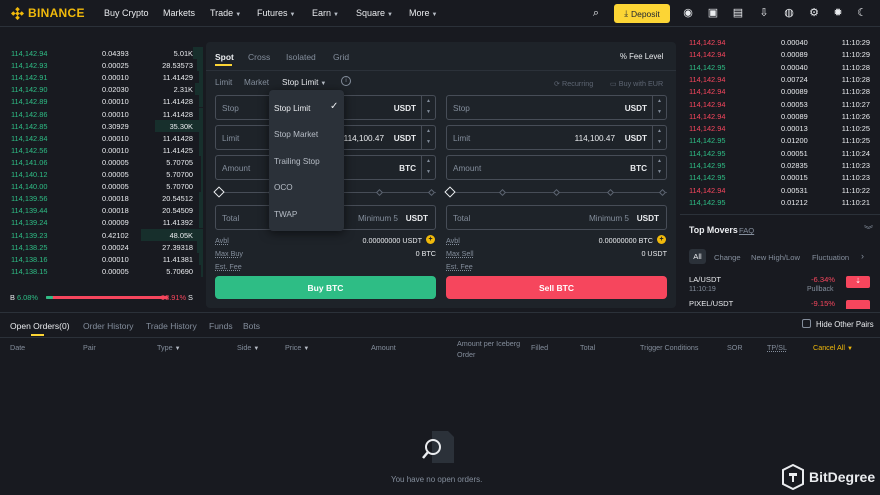  Describe the element at coordinates (641, 56) in the screenshot. I see `fee-level-link: % Fee Level` at that location.